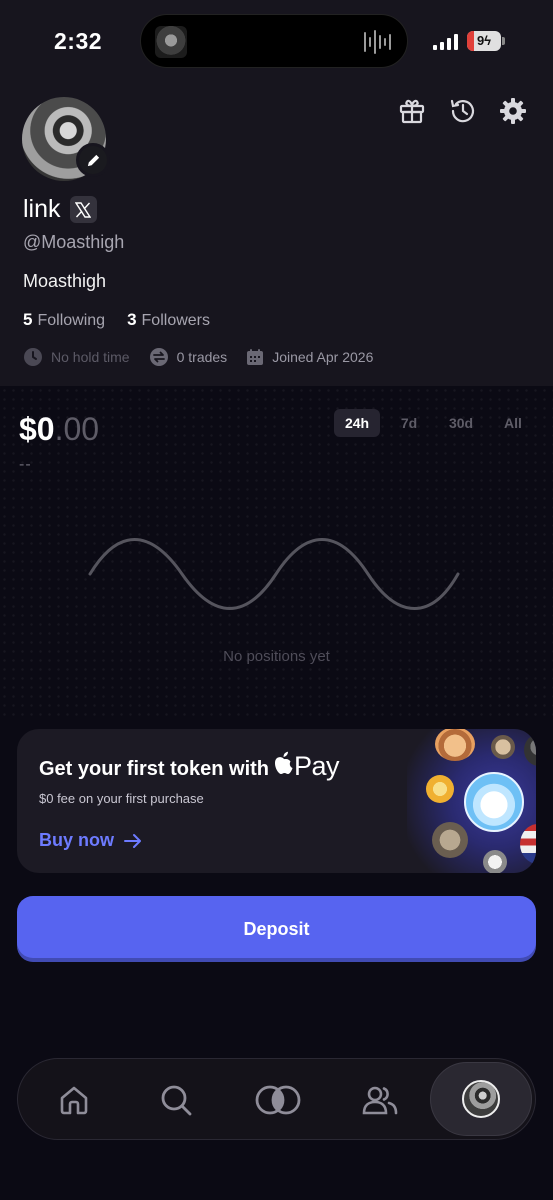 The width and height of the screenshot is (553, 1200). I want to click on search-icon, so click(176, 1100).